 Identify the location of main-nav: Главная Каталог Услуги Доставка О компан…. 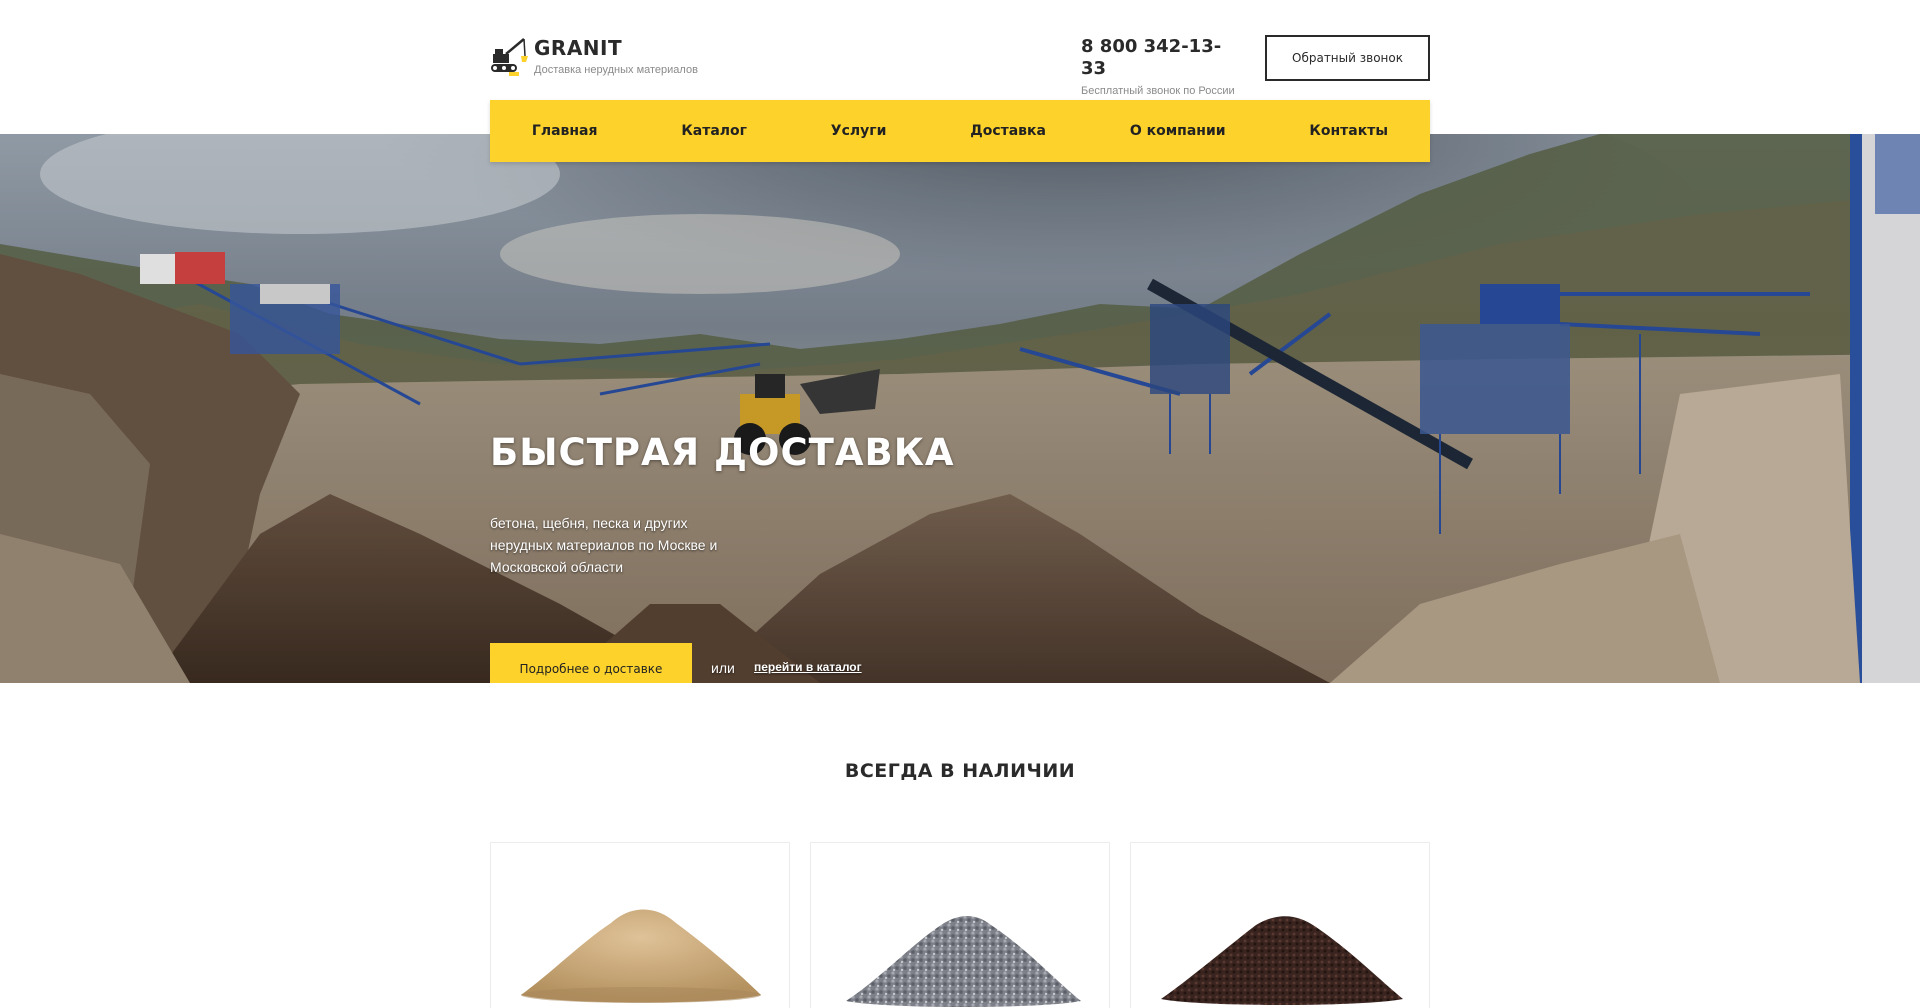
(960, 131).